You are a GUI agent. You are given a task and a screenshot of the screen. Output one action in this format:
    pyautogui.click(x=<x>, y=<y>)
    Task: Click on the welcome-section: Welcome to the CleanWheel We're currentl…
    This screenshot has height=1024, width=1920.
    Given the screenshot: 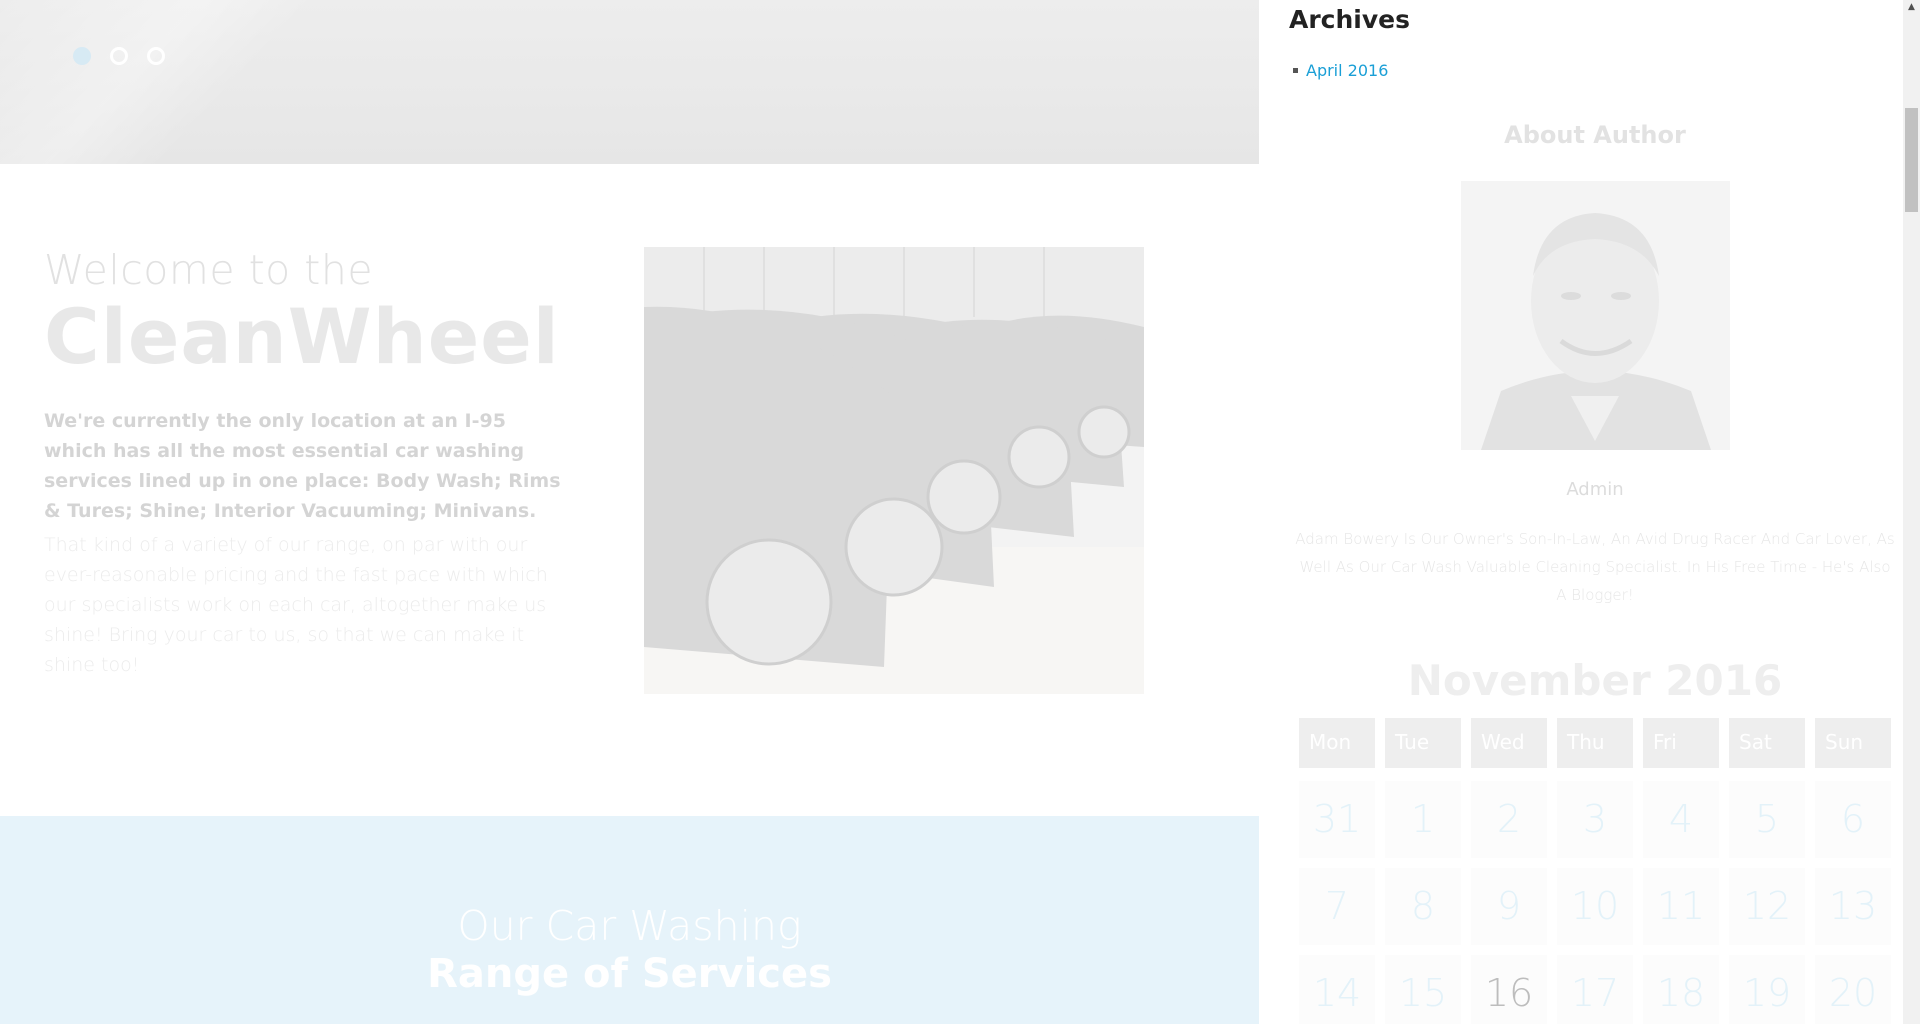 What is the action you would take?
    pyautogui.click(x=314, y=463)
    